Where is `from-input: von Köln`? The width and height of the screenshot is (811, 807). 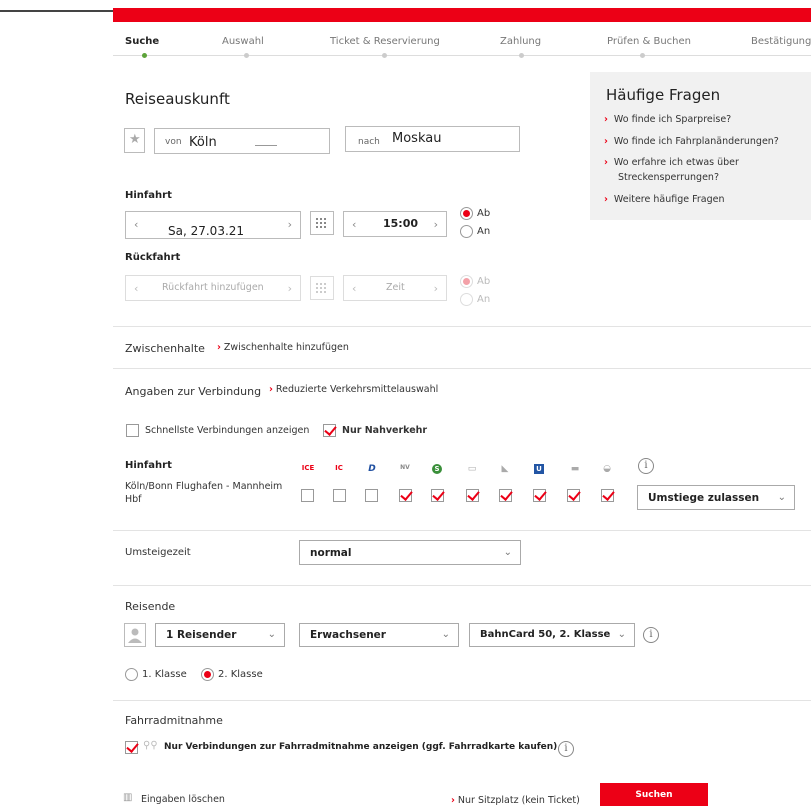 from-input: von Köln is located at coordinates (242, 141).